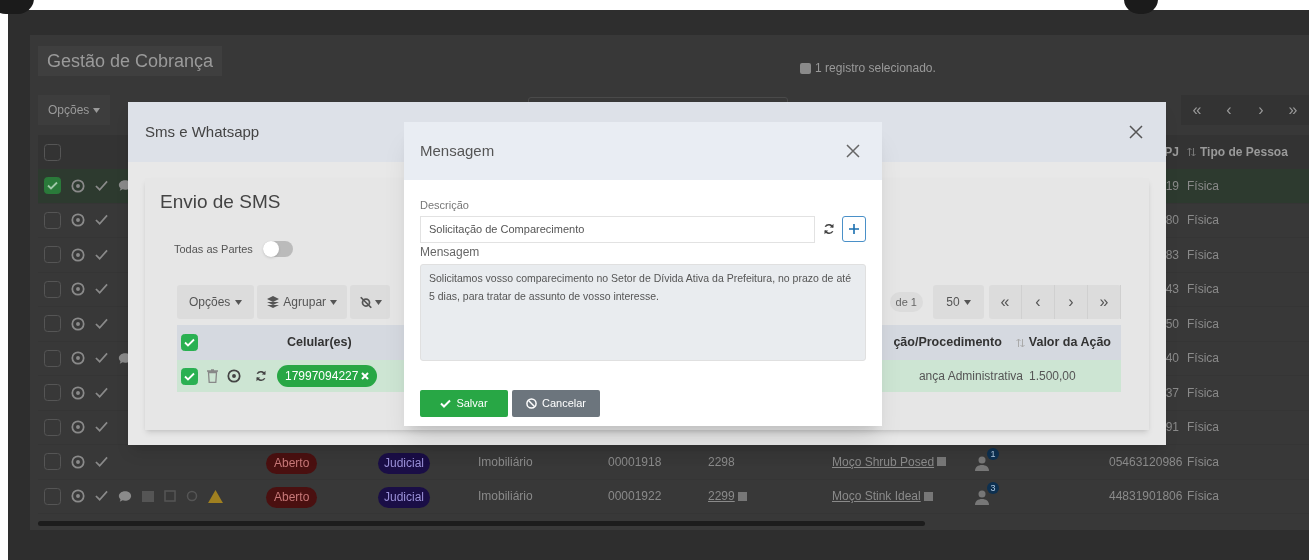 The width and height of the screenshot is (1309, 560). What do you see at coordinates (876, 496) in the screenshot?
I see `name-link: Moço Stink Ideal` at bounding box center [876, 496].